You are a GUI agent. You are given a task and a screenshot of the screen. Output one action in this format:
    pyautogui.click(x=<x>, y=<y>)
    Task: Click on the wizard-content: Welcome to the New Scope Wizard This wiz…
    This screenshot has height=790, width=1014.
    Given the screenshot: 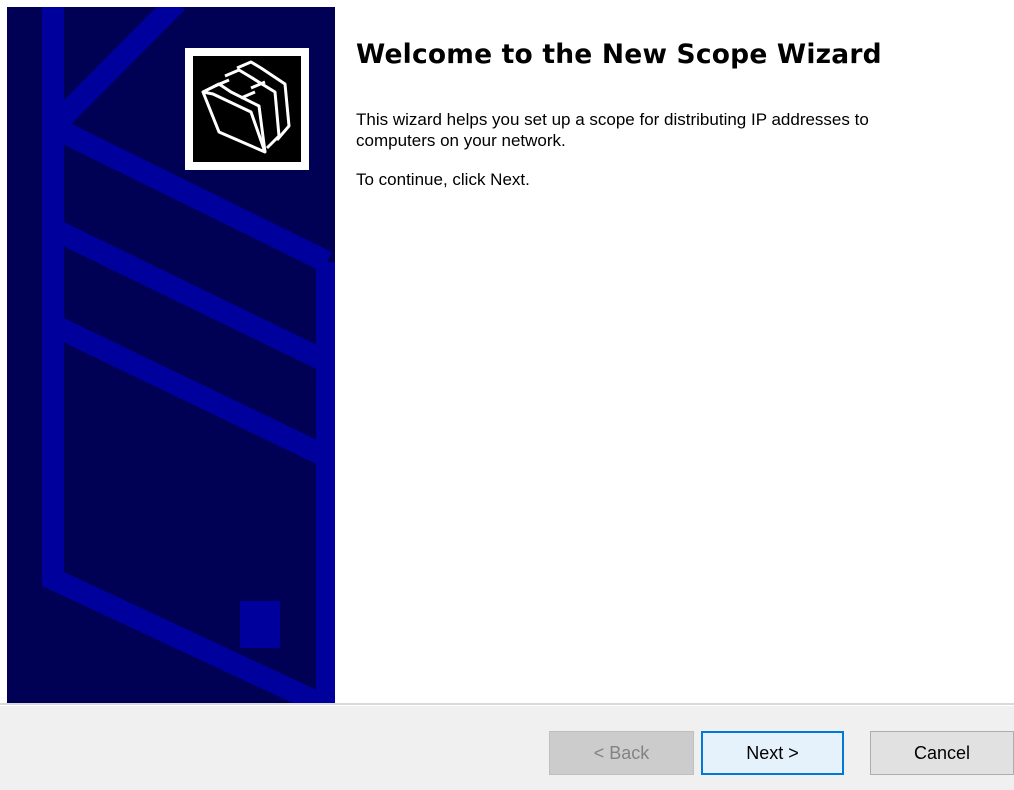 What is the action you would take?
    pyautogui.click(x=676, y=114)
    